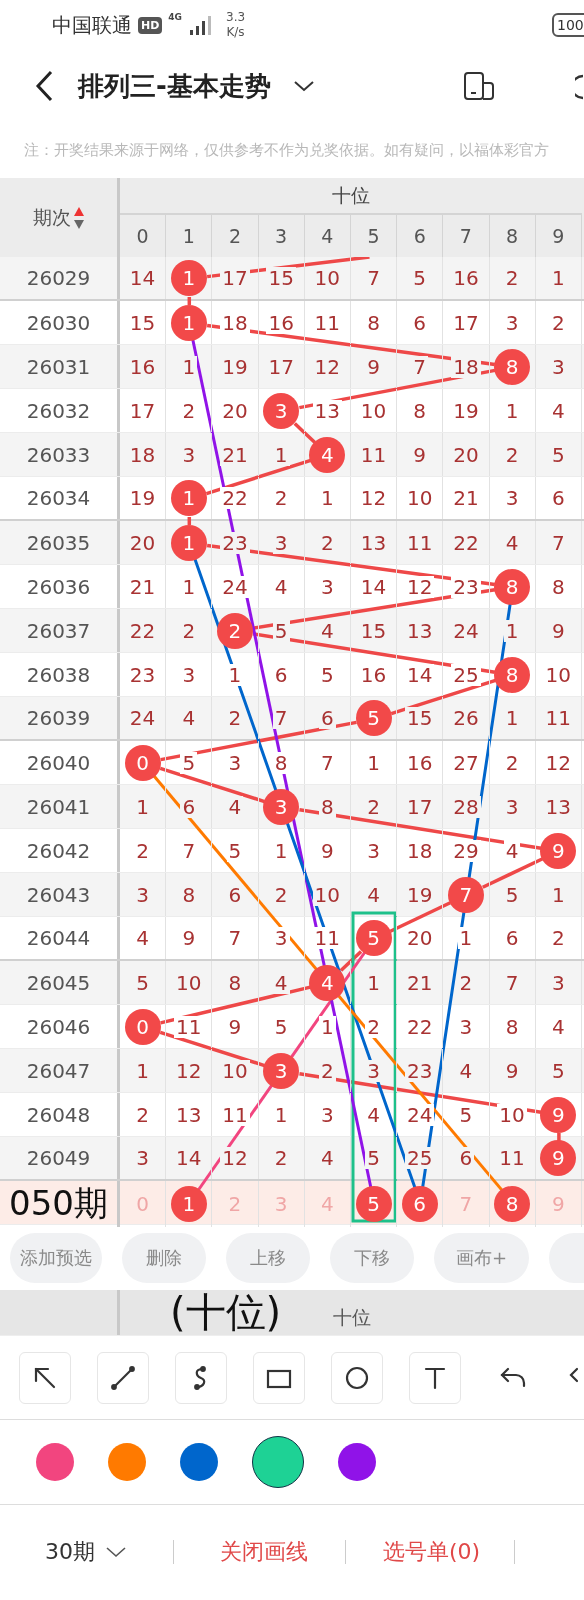 This screenshot has width=584, height=1600. Describe the element at coordinates (234, 630) in the screenshot. I see `number-ball: 2` at that location.